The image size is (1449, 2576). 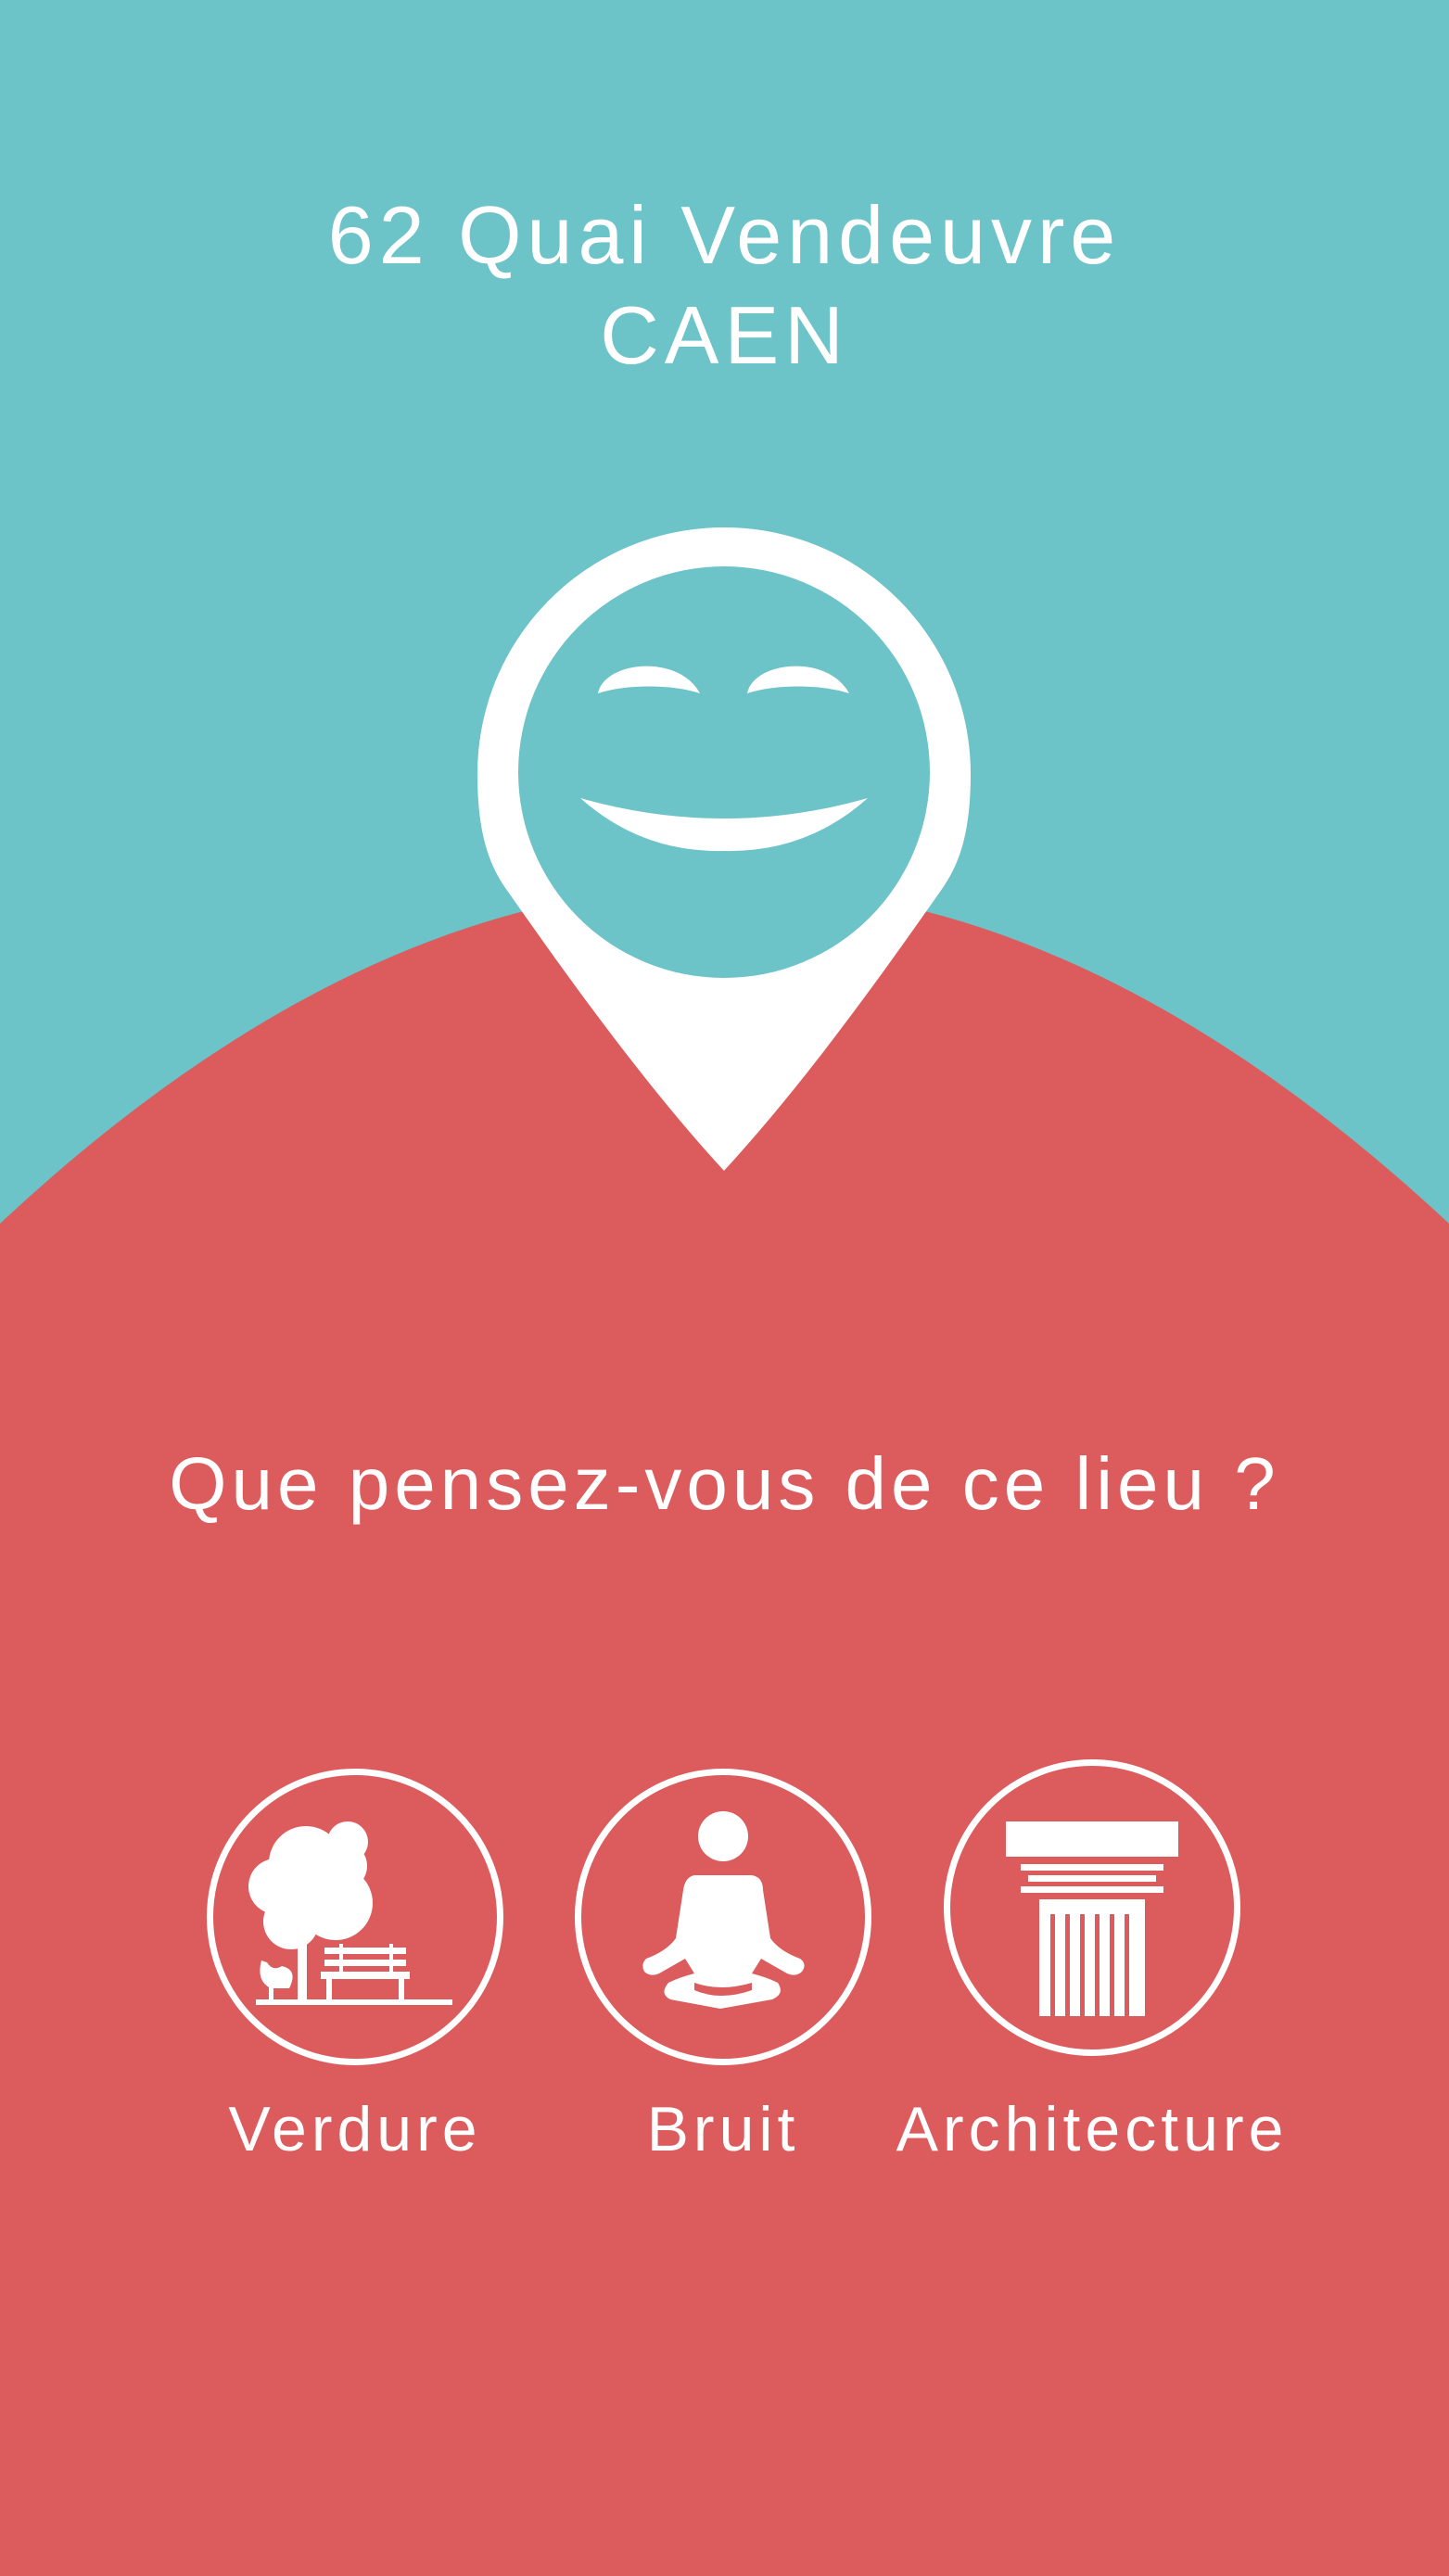 What do you see at coordinates (1092, 1918) in the screenshot?
I see `greek-column-icon` at bounding box center [1092, 1918].